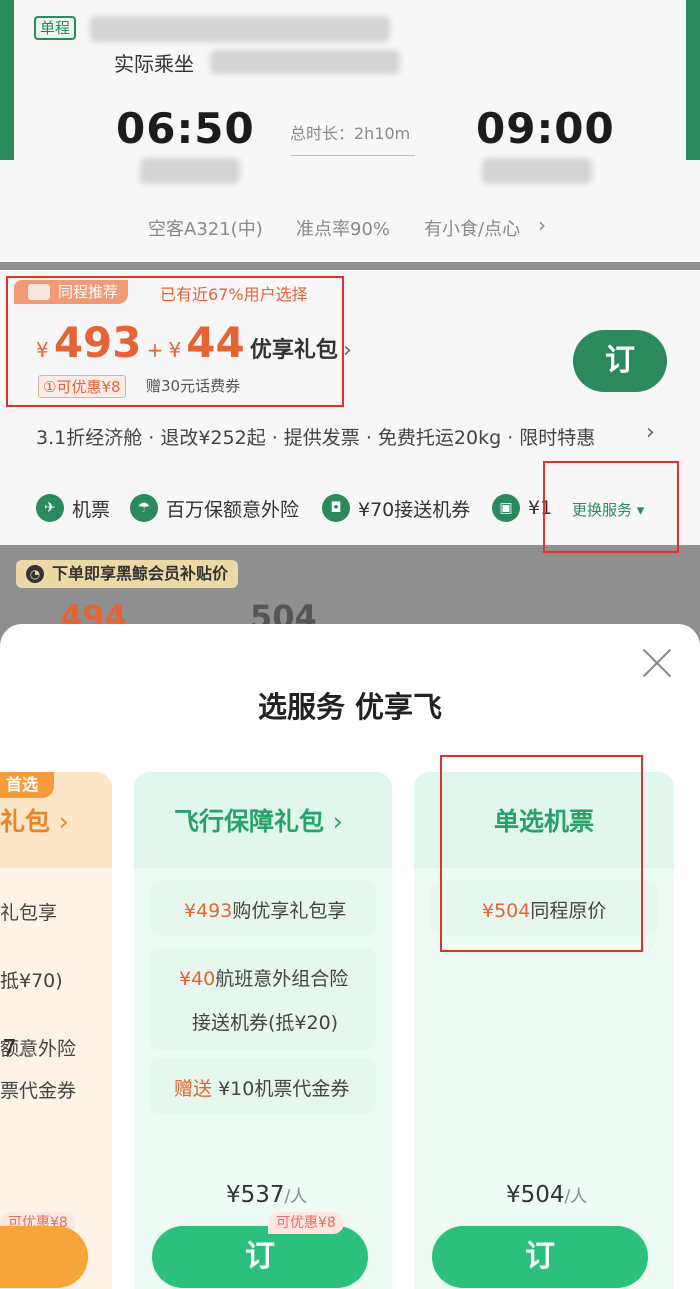 This screenshot has height=1289, width=700. Describe the element at coordinates (262, 1195) in the screenshot. I see `package-price-value: 537` at that location.